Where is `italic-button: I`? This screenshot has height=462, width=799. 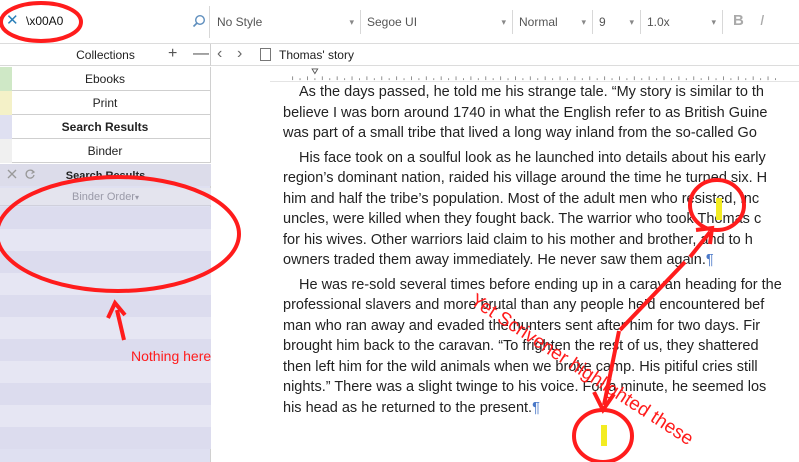 italic-button: I is located at coordinates (762, 20).